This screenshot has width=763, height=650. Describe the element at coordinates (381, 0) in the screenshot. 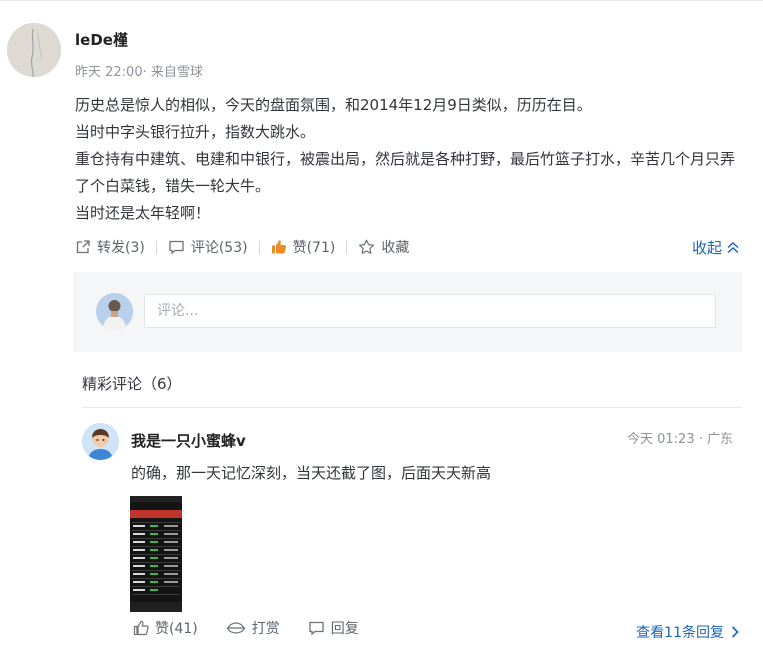

I see `top-divider` at that location.